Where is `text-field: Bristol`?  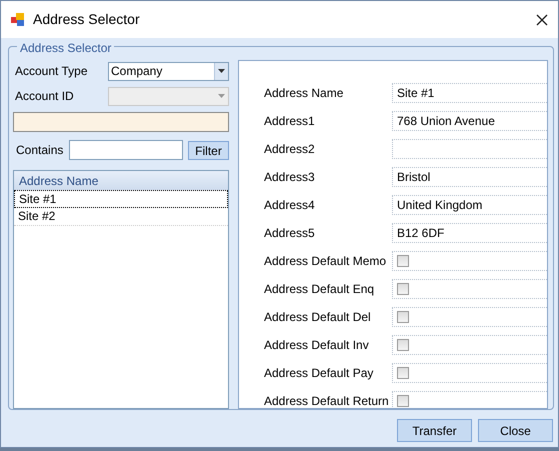 text-field: Bristol is located at coordinates (469, 177).